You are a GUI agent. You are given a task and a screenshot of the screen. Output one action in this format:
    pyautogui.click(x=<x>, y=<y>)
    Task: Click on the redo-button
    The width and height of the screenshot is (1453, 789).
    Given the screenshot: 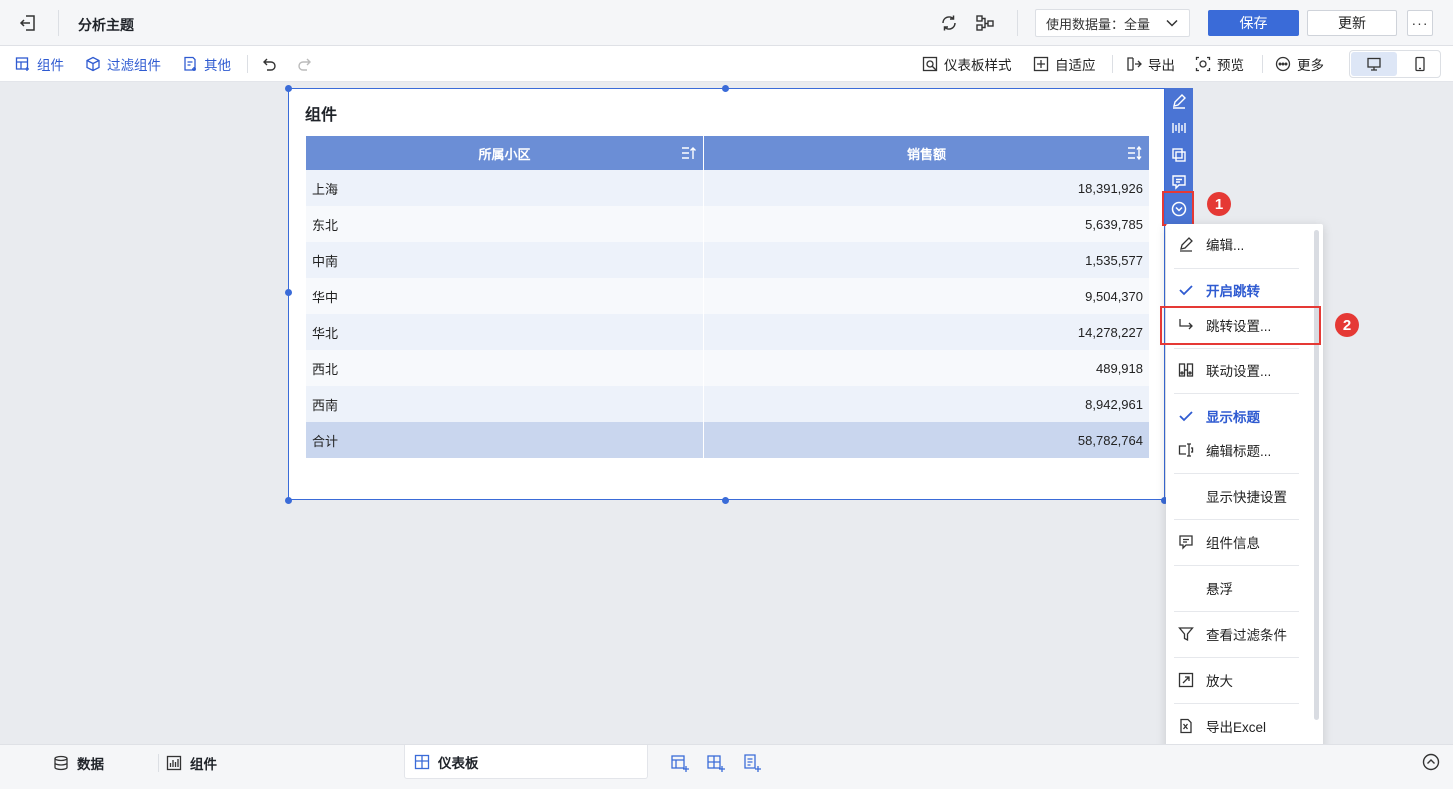 What is the action you would take?
    pyautogui.click(x=305, y=63)
    